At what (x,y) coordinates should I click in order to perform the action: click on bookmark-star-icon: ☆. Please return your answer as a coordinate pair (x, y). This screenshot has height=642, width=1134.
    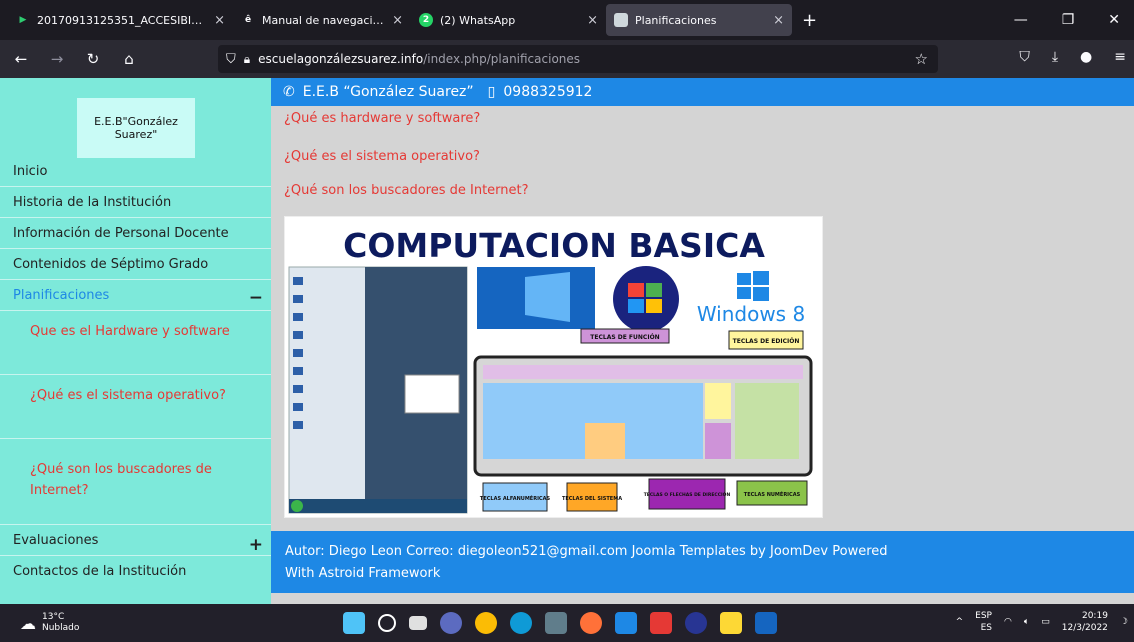
    Looking at the image, I should click on (921, 59).